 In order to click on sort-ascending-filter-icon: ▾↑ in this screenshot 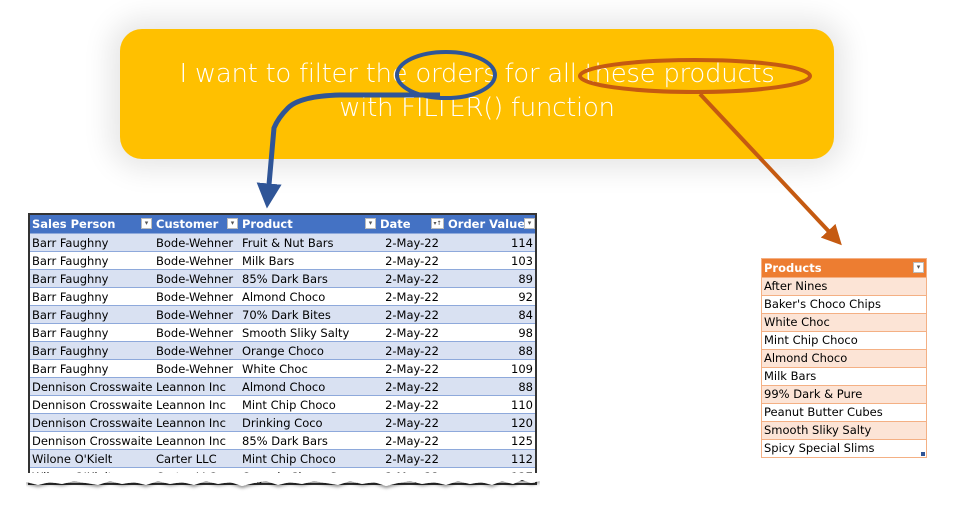, I will do `click(437, 223)`.